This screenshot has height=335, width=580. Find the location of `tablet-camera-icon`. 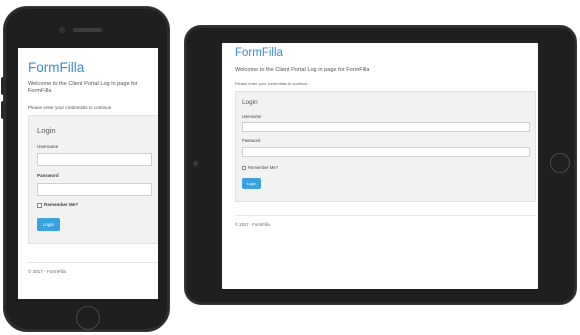

tablet-camera-icon is located at coordinates (195, 163).